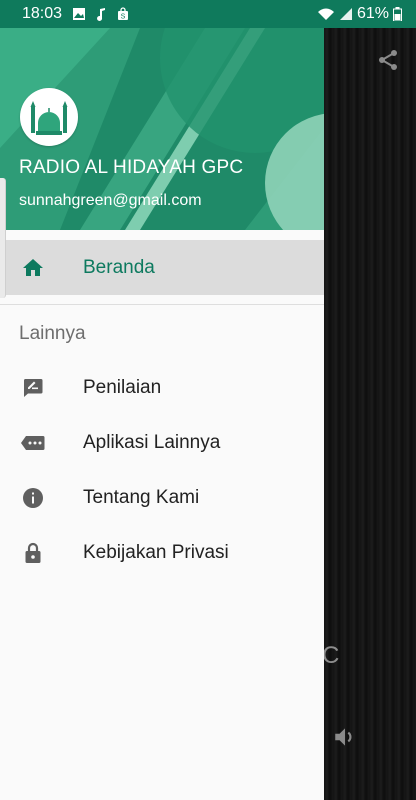 Image resolution: width=416 pixels, height=800 pixels. Describe the element at coordinates (208, 14) in the screenshot. I see `status-bar: 18:03 S 61%` at that location.